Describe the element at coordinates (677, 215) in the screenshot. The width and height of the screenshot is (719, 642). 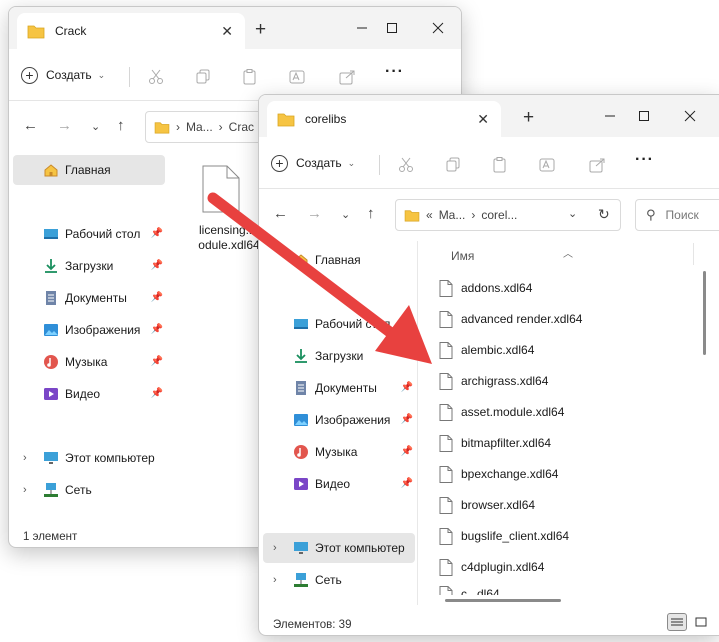
I see `search-box: ⚲ Поиск` at that location.